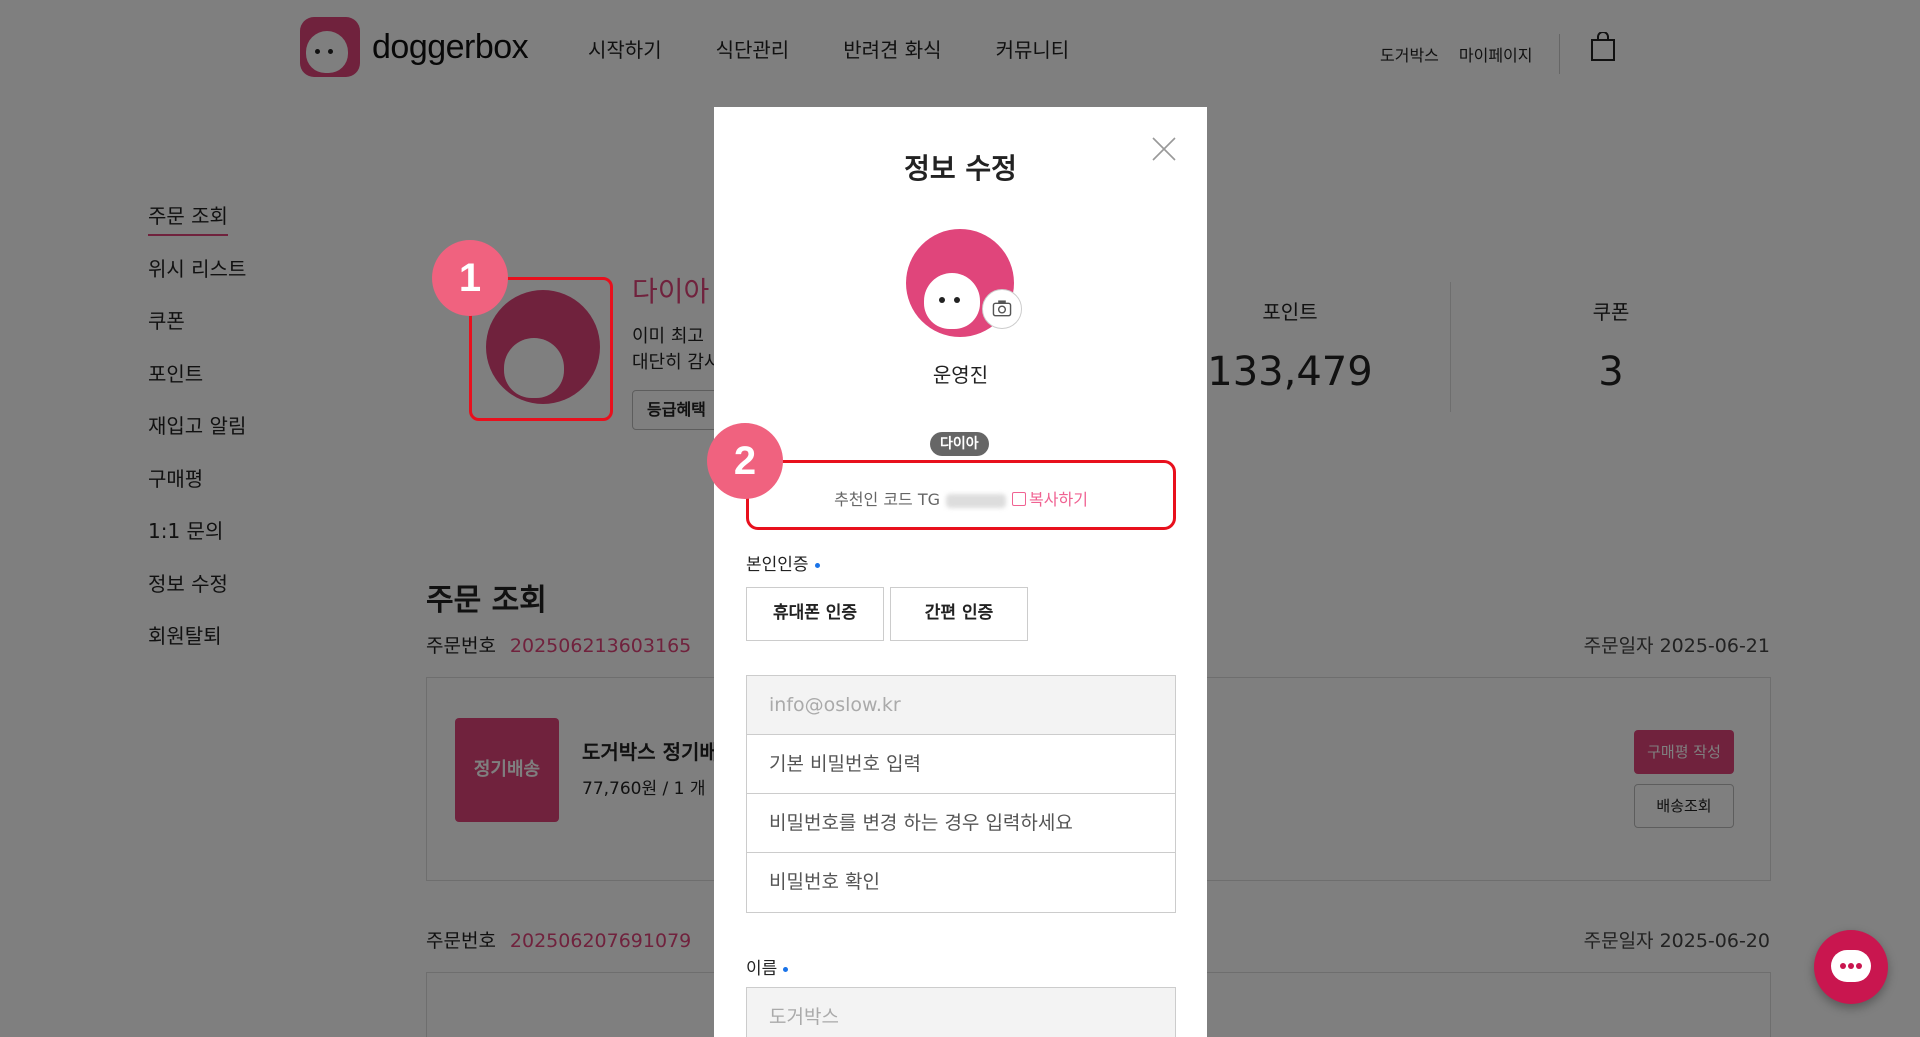  Describe the element at coordinates (960, 168) in the screenshot. I see `modal-title: 정보 수정` at that location.